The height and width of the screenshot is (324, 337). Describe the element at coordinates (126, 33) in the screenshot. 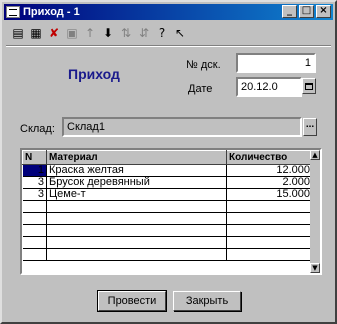

I see `sort-asc-icon: ⇅` at that location.